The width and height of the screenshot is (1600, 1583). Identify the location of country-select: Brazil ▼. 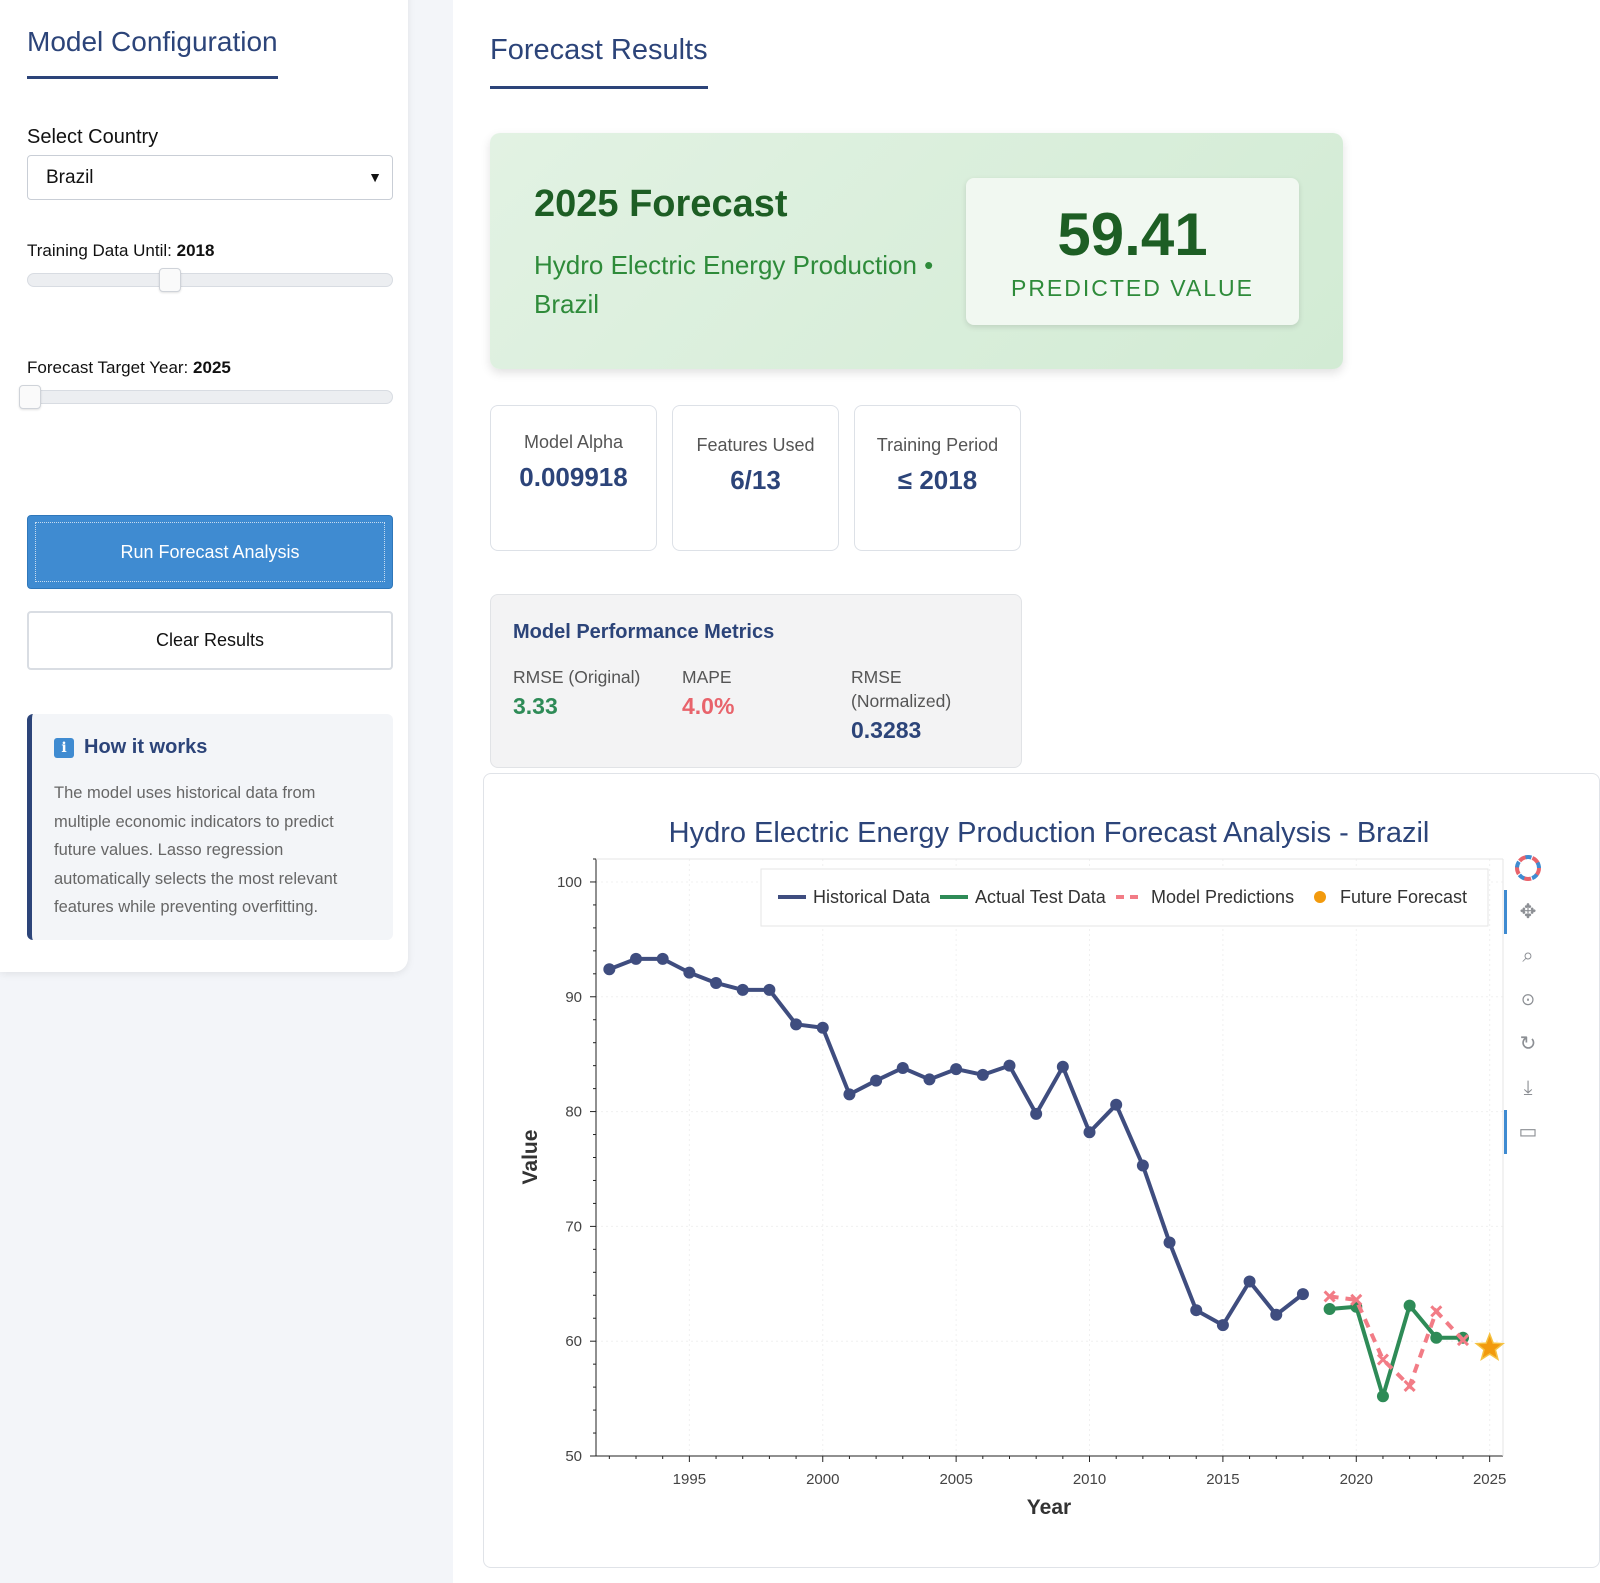
(210, 177).